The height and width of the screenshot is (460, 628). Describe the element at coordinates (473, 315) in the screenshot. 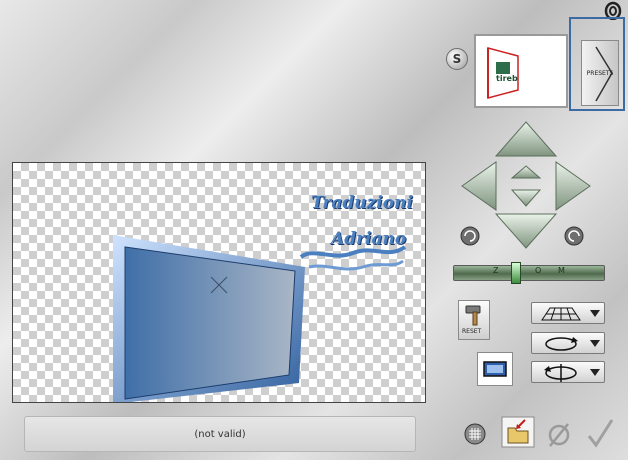

I see `hammer-icon` at that location.